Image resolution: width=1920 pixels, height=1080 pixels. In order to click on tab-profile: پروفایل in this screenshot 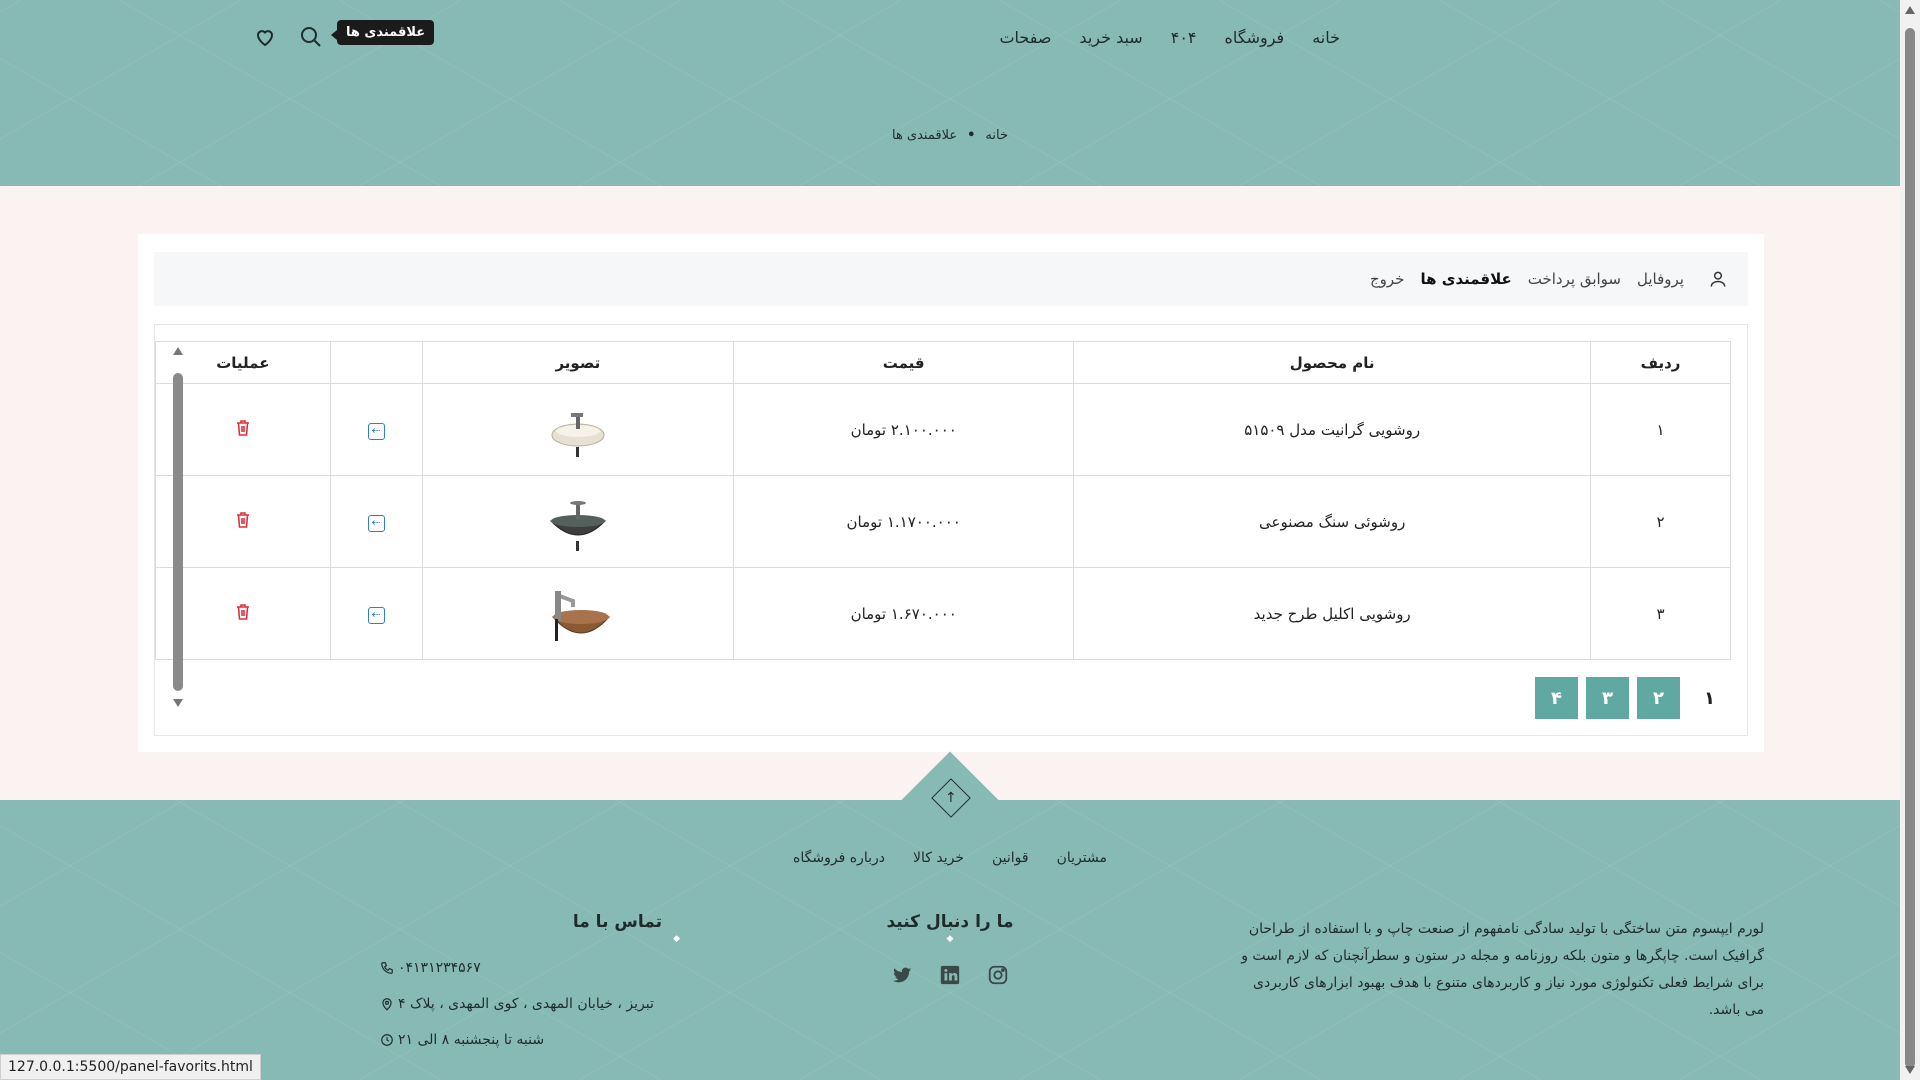, I will do `click(1660, 279)`.